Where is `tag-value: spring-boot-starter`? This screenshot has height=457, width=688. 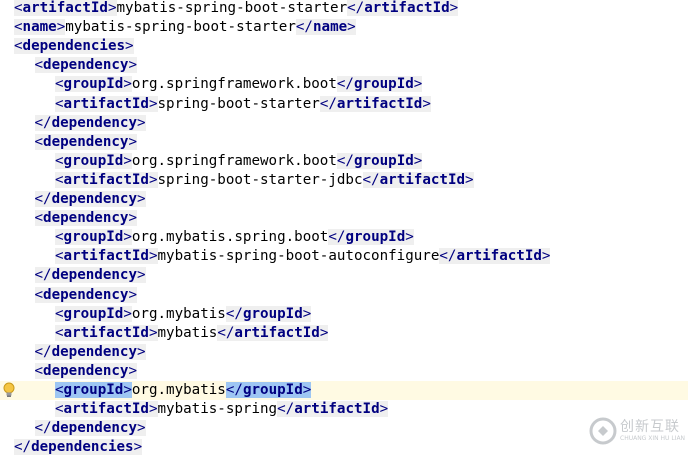
tag-value: spring-boot-starter is located at coordinates (238, 103).